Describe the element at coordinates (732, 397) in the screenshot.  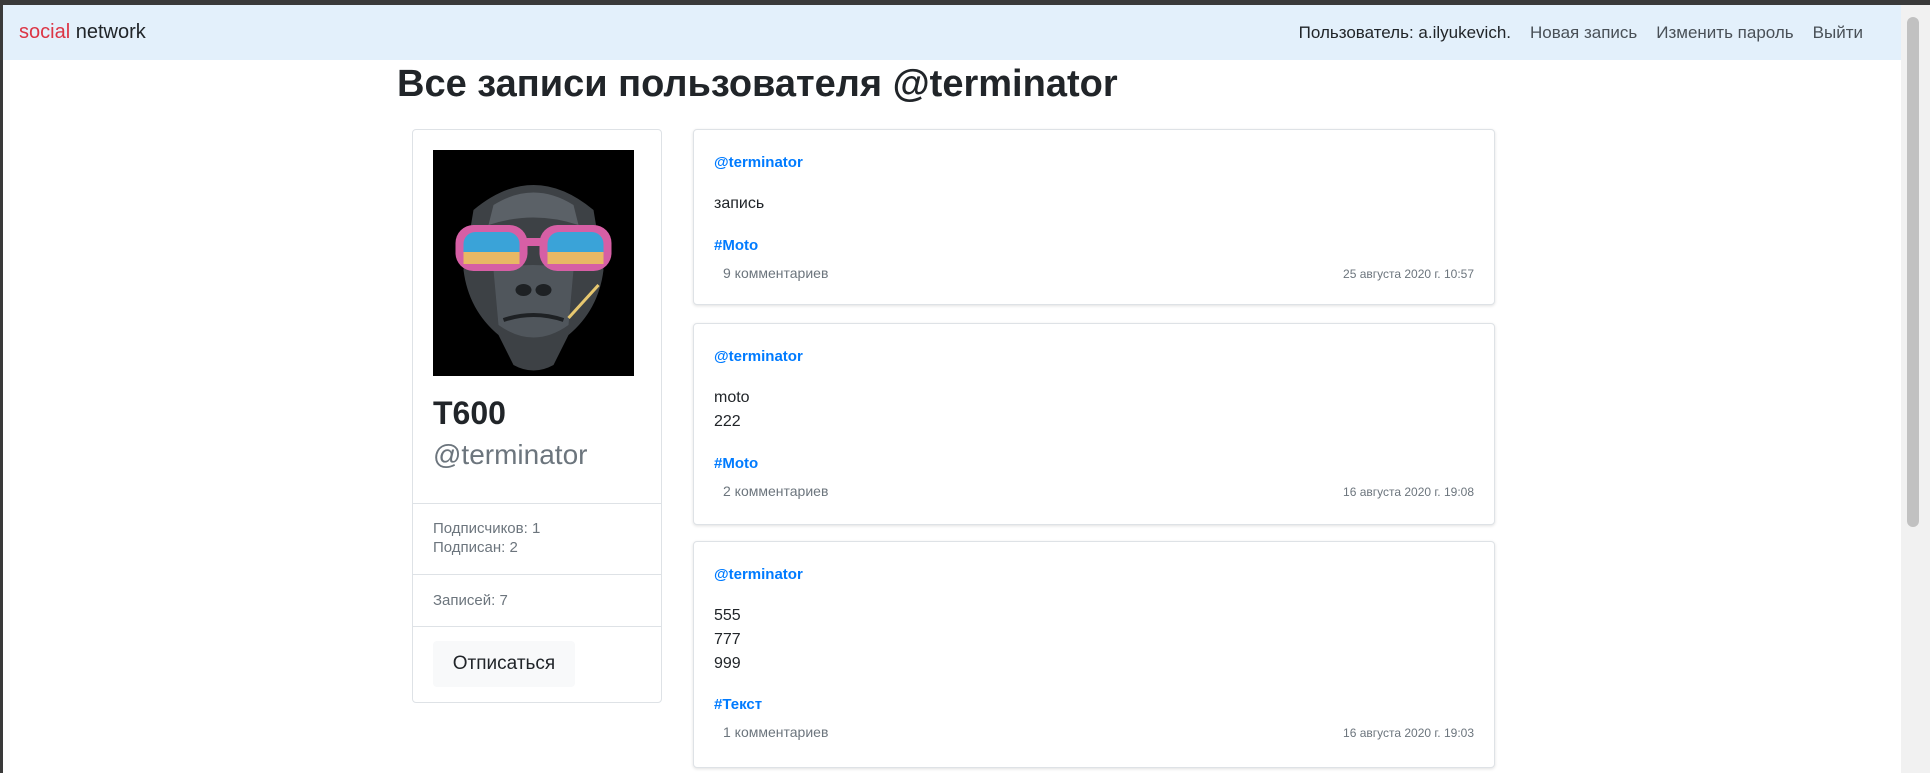
I see `post-text-line: moto` at that location.